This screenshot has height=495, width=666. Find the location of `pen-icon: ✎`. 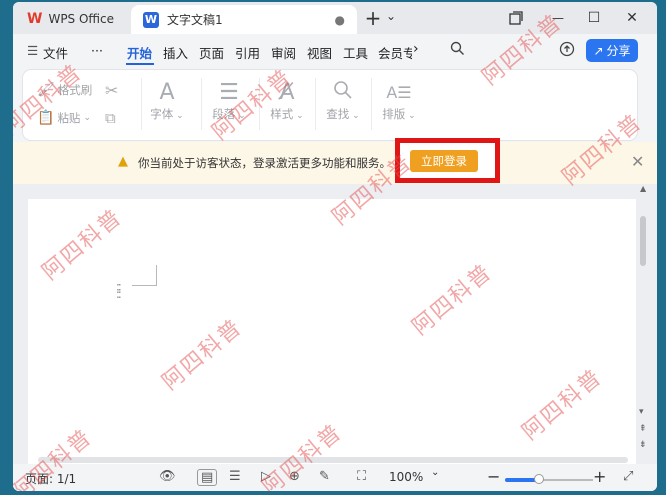

pen-icon: ✎ is located at coordinates (324, 476).